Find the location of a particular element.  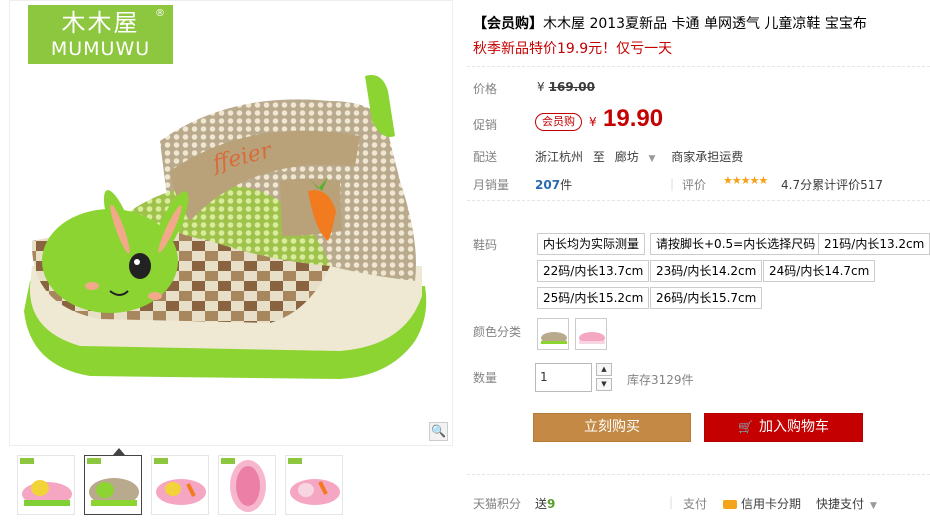

promo-currency: ¥ is located at coordinates (593, 122).